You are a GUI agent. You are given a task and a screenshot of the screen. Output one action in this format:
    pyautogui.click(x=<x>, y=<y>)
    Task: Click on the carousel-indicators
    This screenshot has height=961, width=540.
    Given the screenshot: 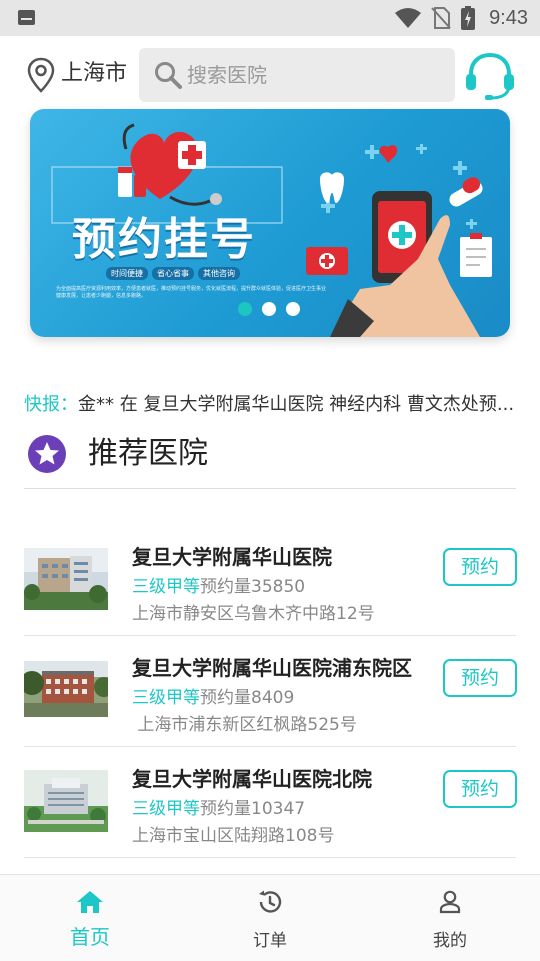 What is the action you would take?
    pyautogui.click(x=269, y=309)
    